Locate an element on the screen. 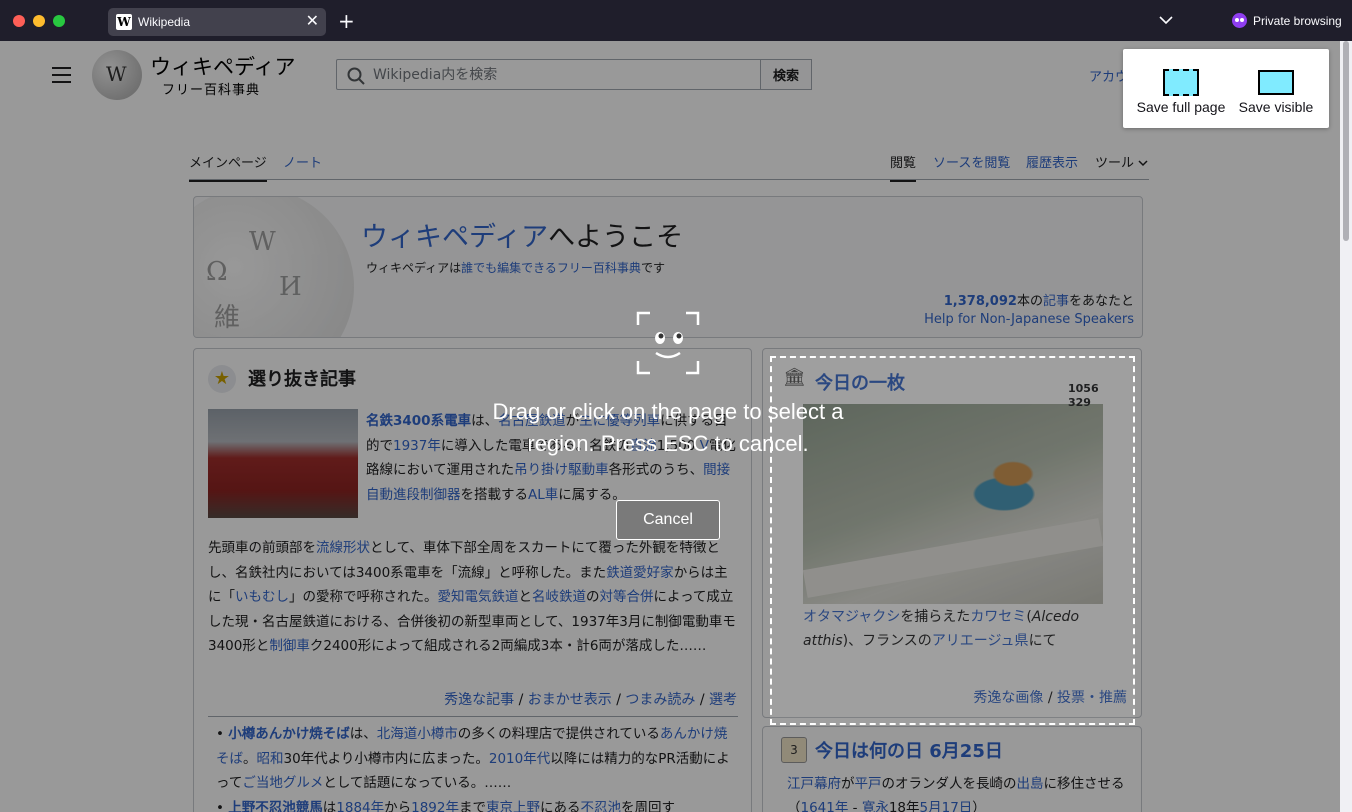 Image resolution: width=1352 pixels, height=812 pixels. full-page-icon is located at coordinates (1181, 82).